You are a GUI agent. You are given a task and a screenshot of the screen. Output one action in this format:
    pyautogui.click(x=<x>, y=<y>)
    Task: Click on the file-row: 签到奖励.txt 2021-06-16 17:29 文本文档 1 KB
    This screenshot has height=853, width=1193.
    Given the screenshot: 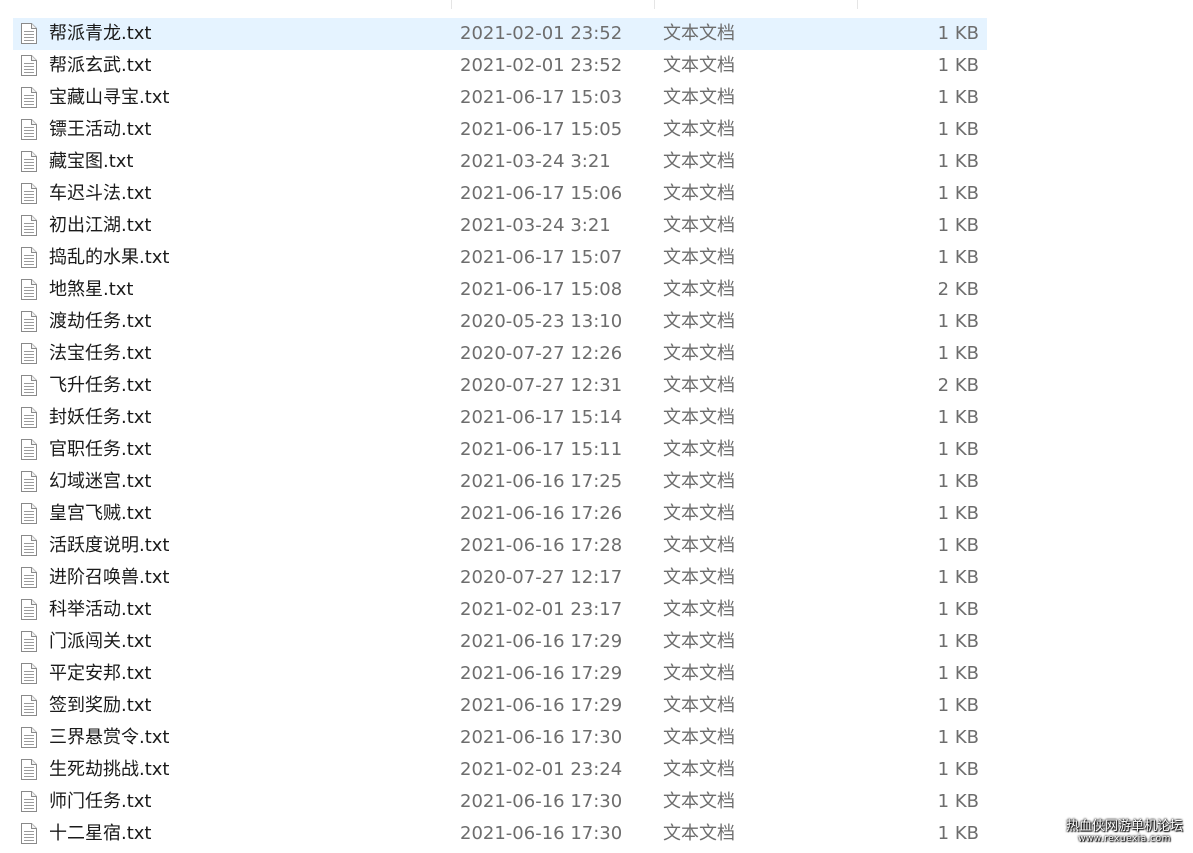 What is the action you would take?
    pyautogui.click(x=500, y=706)
    